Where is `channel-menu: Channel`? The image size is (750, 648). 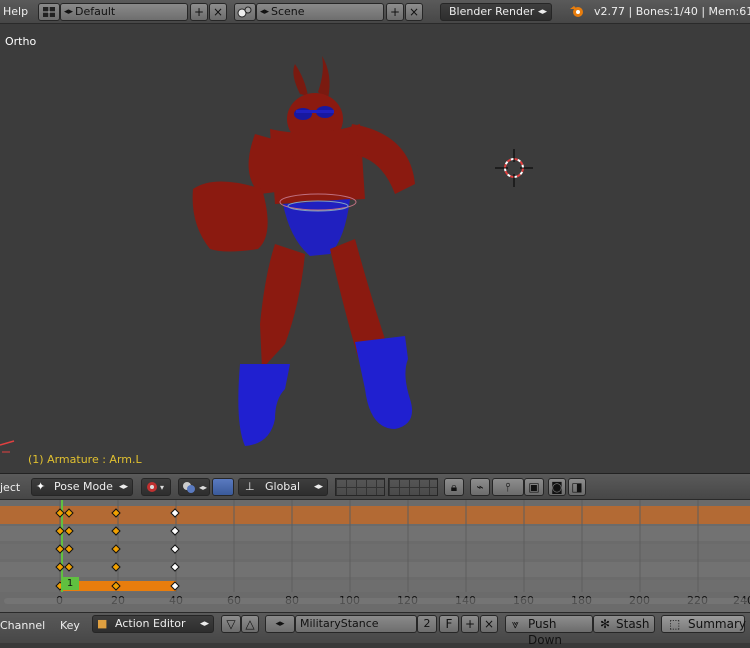 channel-menu: Channel is located at coordinates (22, 625).